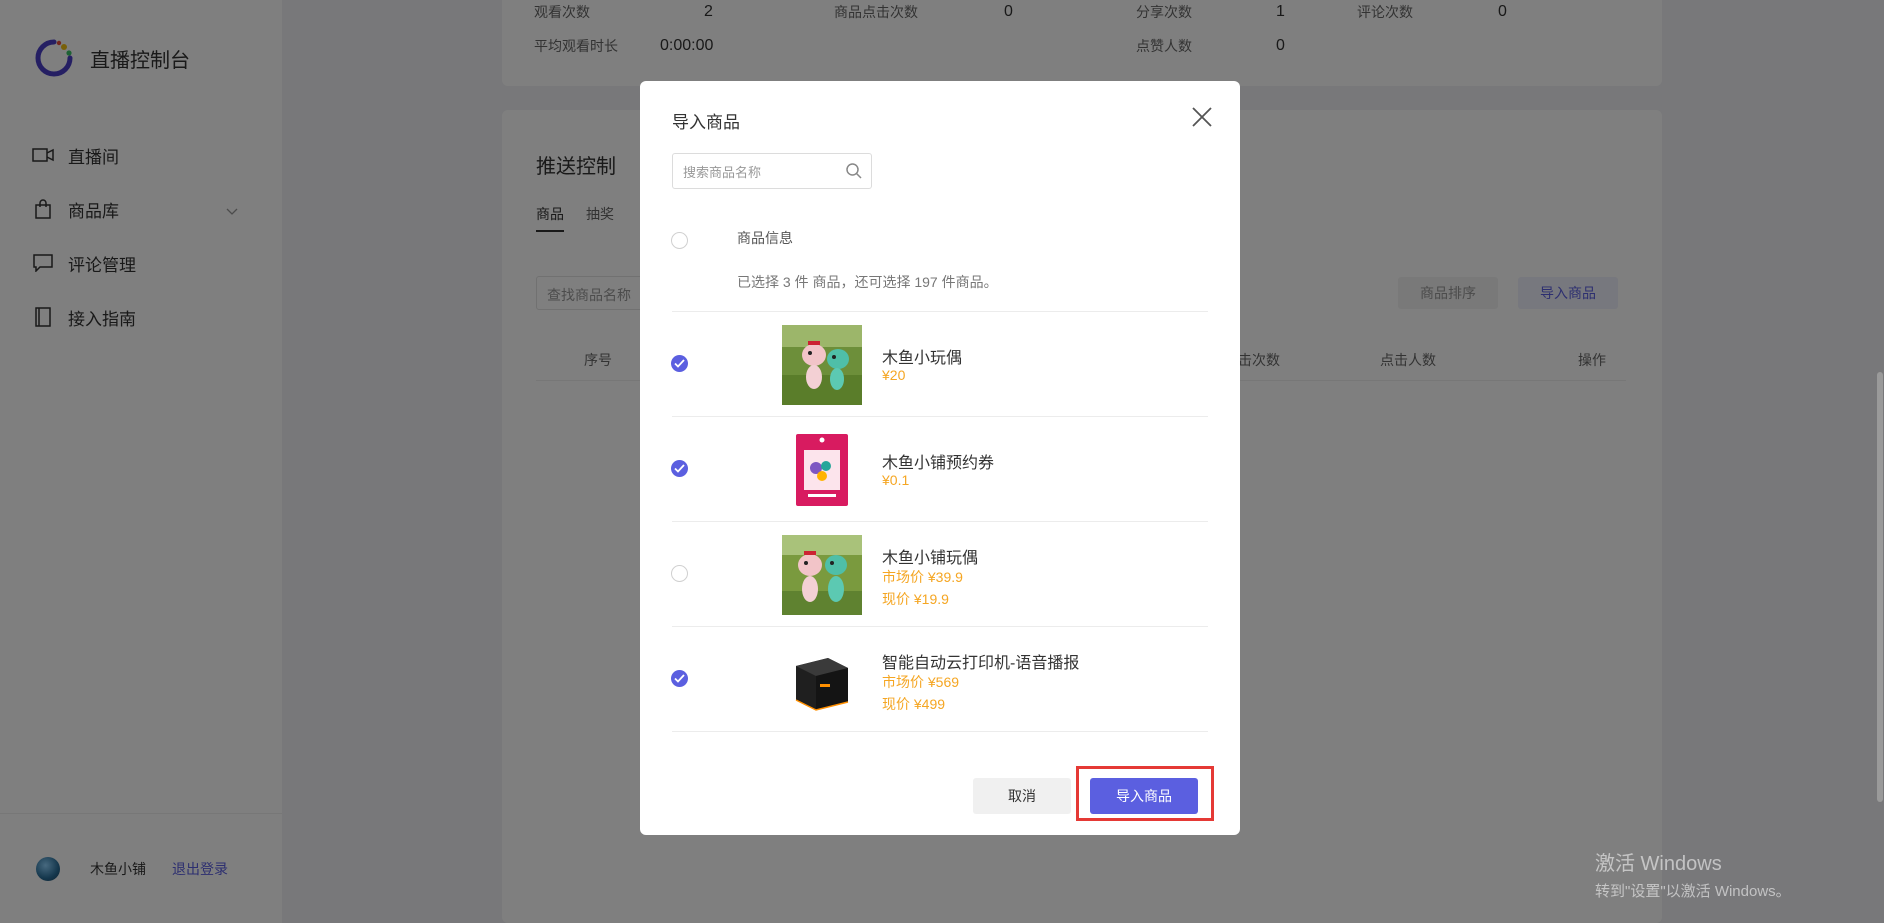 The width and height of the screenshot is (1884, 923). What do you see at coordinates (1658, 864) in the screenshot?
I see `watermark-line: 激活 Windows` at bounding box center [1658, 864].